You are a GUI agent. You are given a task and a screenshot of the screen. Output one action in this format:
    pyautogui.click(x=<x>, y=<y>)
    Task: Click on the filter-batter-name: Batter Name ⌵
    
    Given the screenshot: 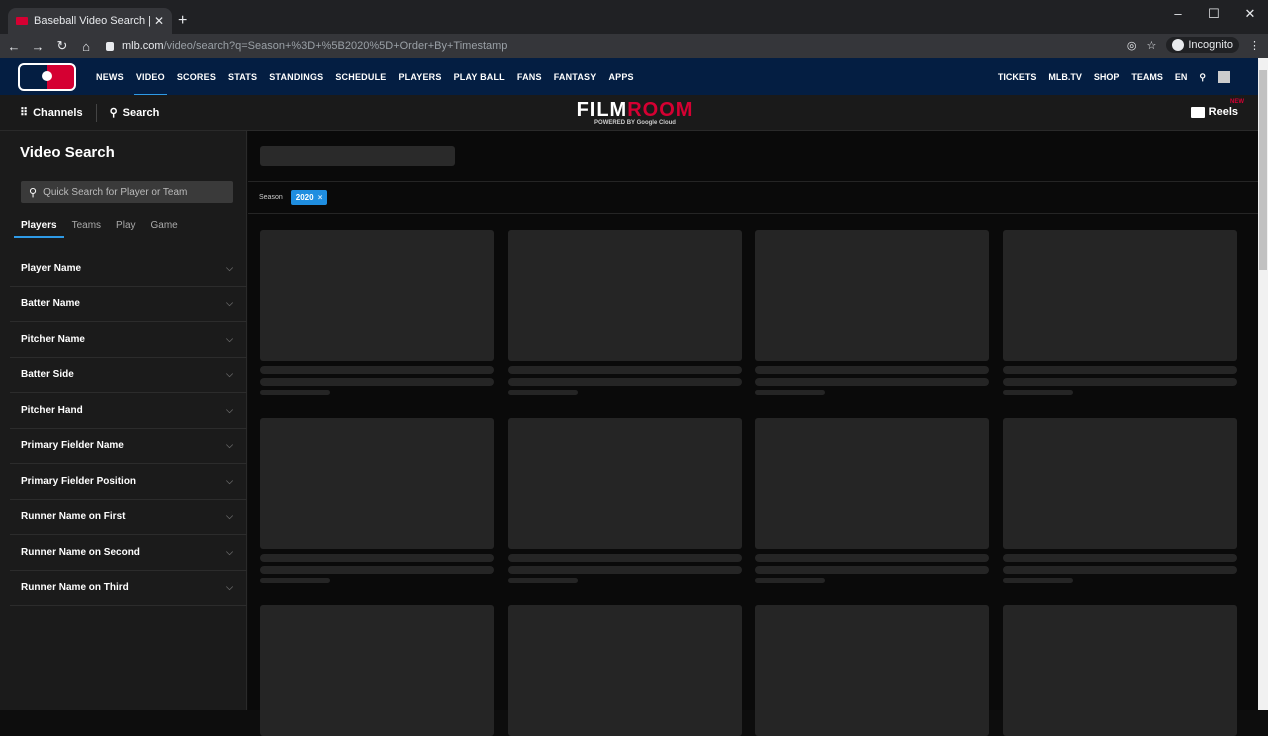 What is the action you would take?
    pyautogui.click(x=128, y=304)
    